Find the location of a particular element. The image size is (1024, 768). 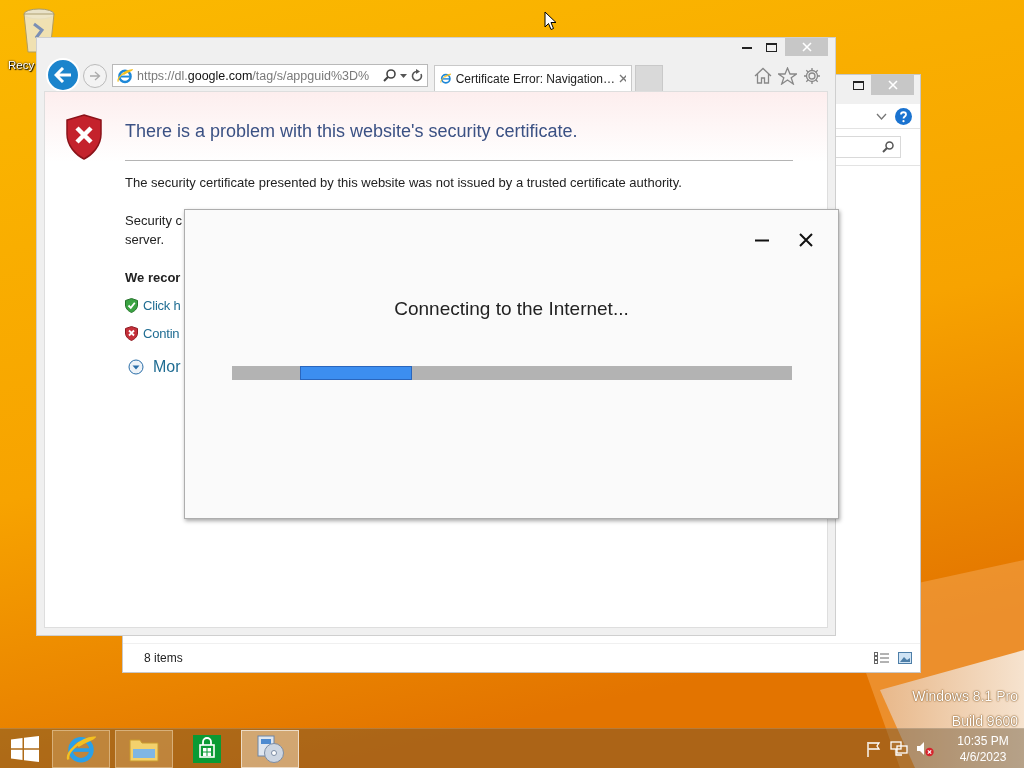

continue-link: Contin is located at coordinates (161, 333).